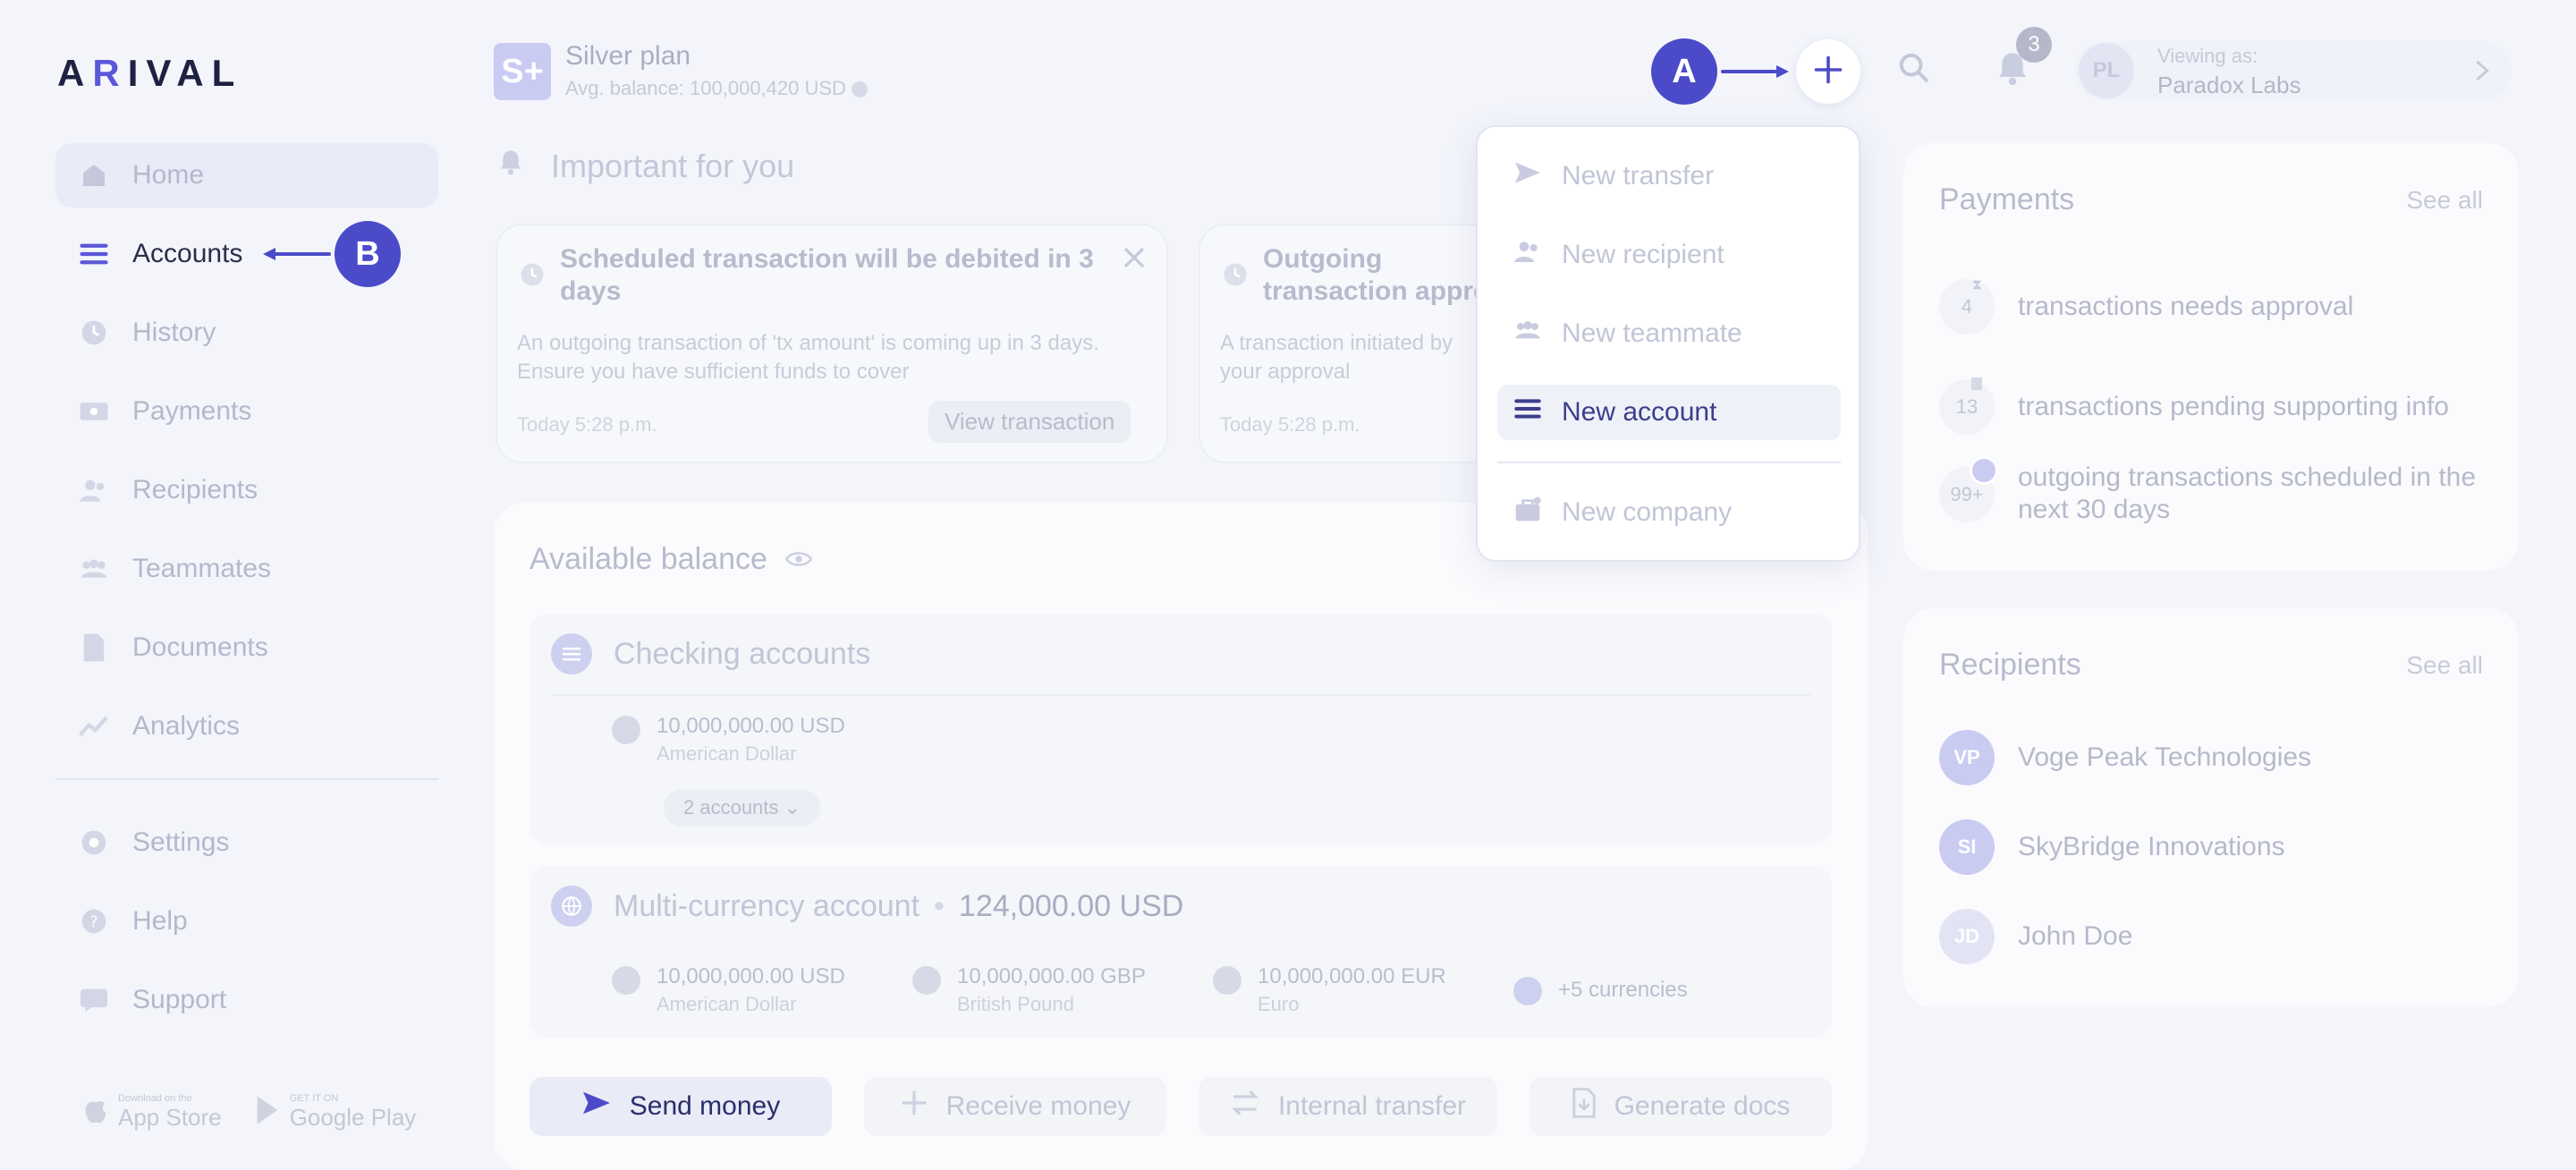 This screenshot has width=2576, height=1170. Describe the element at coordinates (2194, 406) in the screenshot. I see `payments-row: 13 transactions pending supporting info` at that location.